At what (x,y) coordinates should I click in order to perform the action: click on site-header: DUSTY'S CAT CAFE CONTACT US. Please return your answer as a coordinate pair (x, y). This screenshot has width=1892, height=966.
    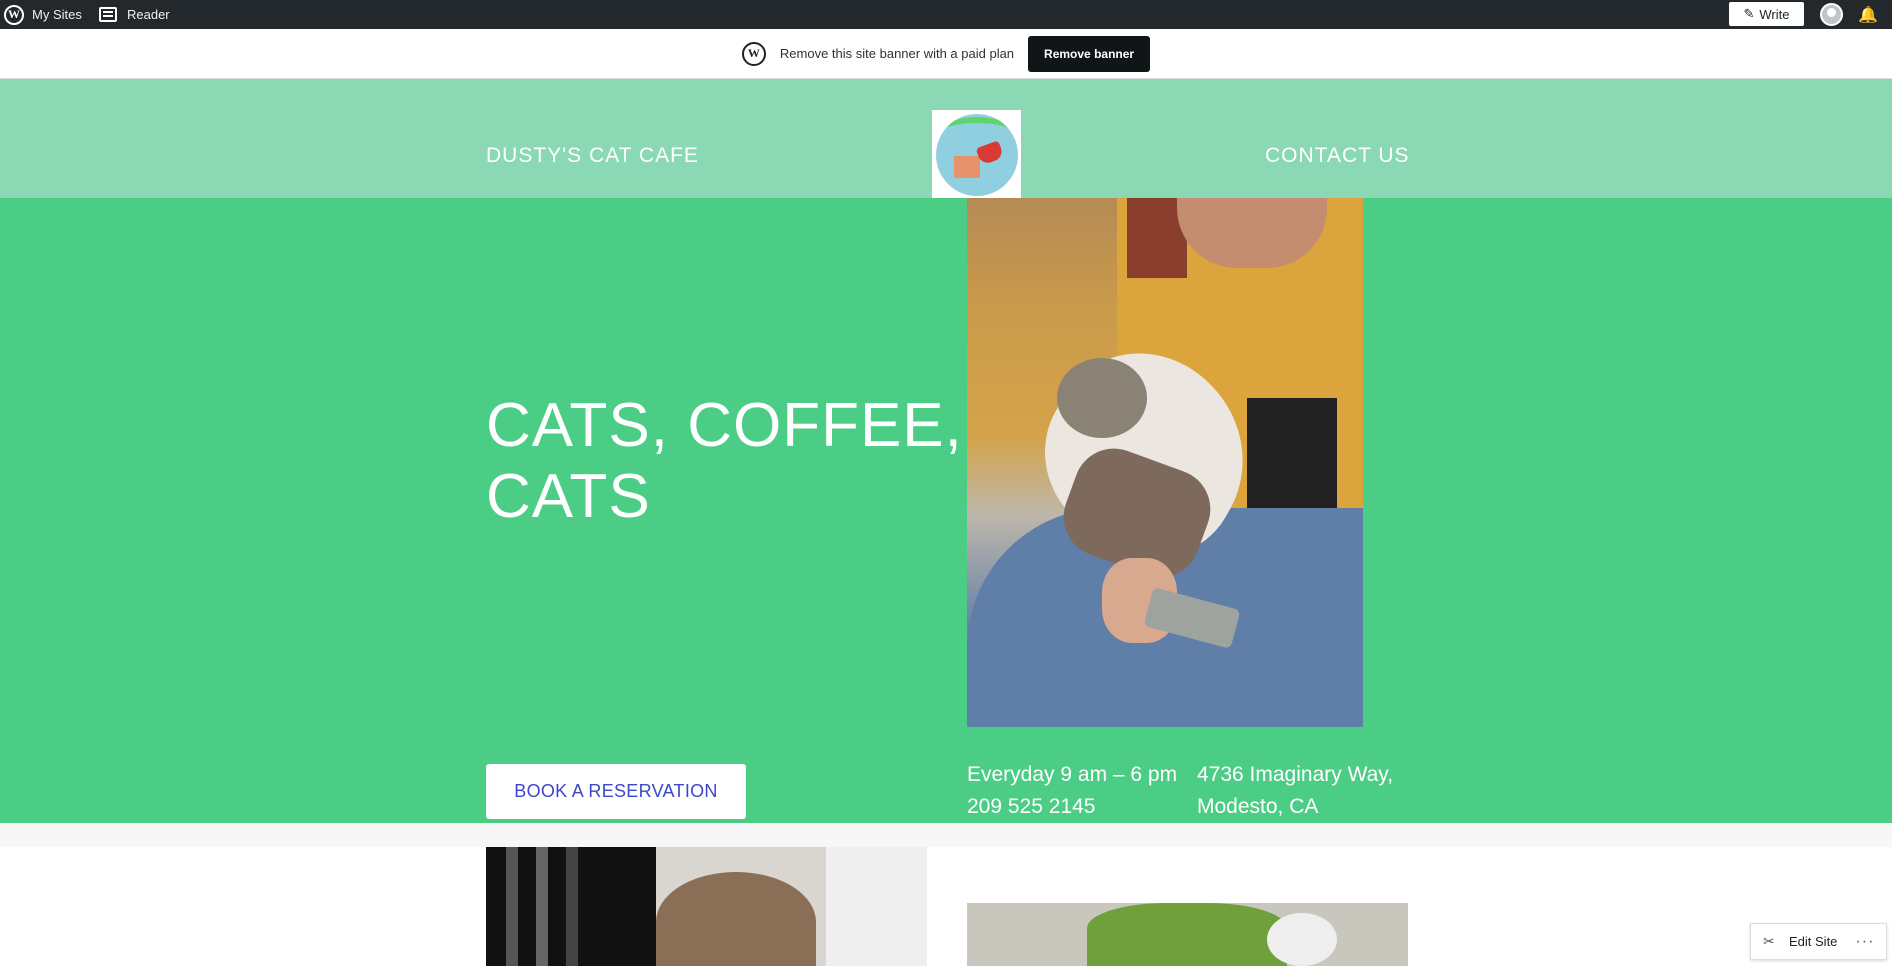
    Looking at the image, I should click on (946, 139).